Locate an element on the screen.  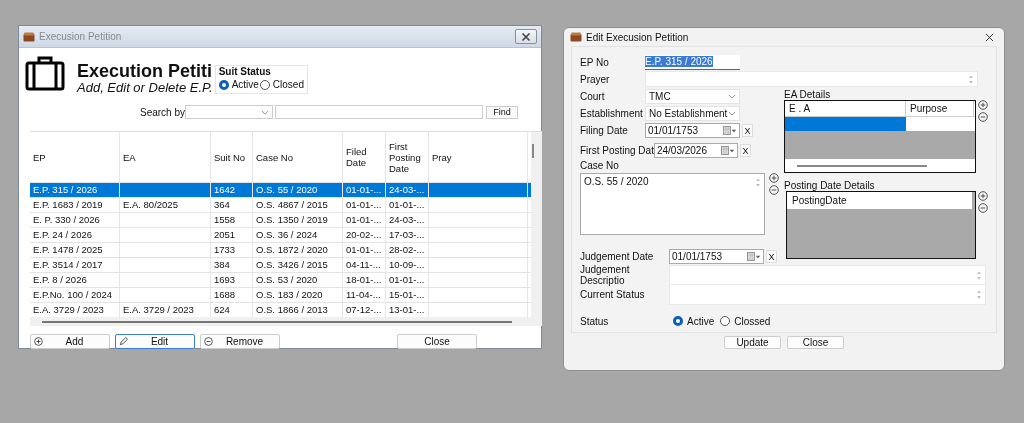
radio-button: Closed is located at coordinates (281, 84).